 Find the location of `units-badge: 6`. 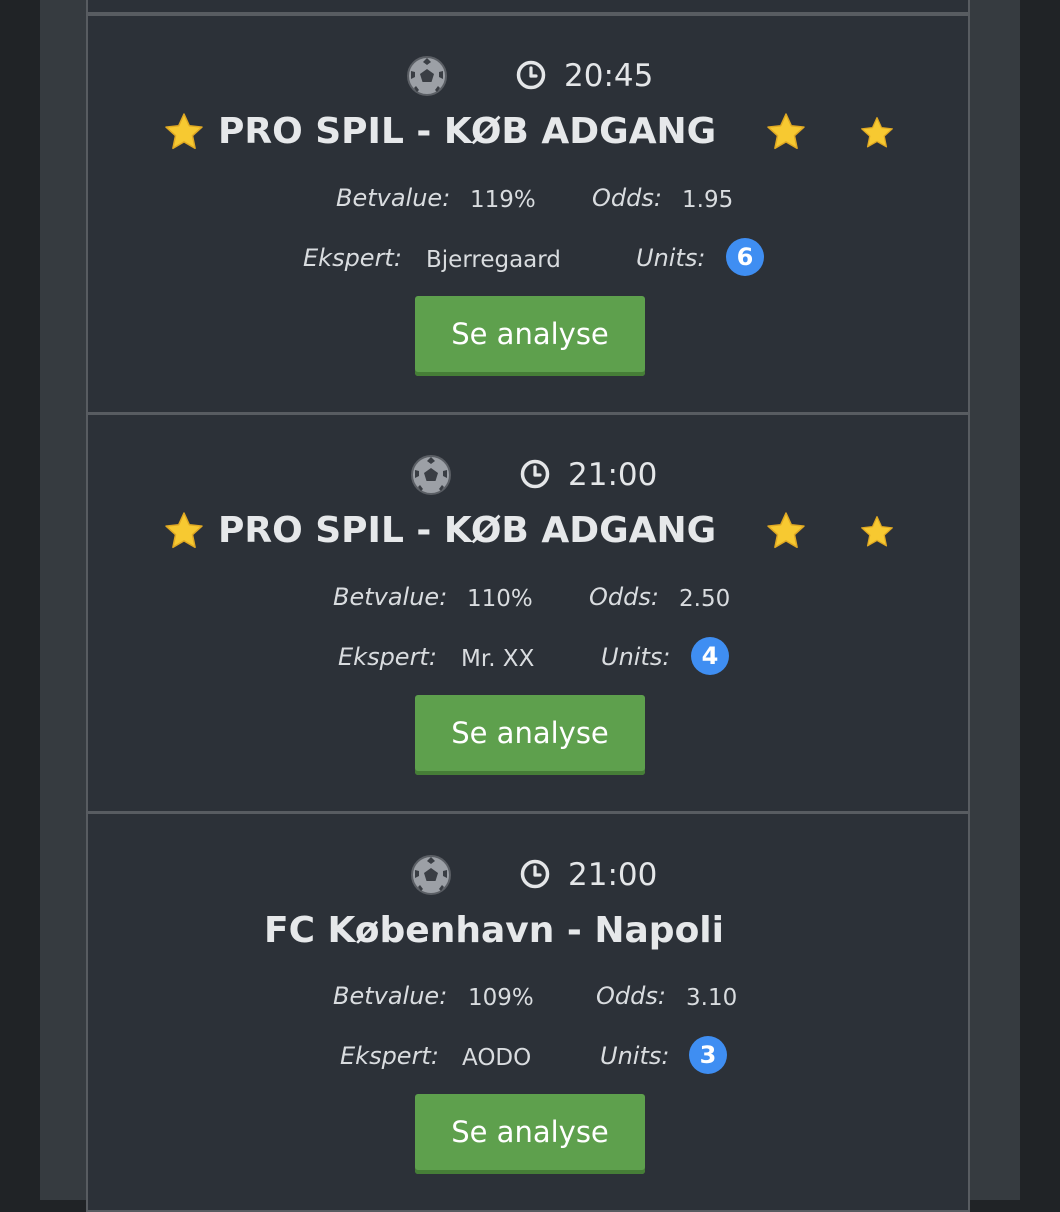

units-badge: 6 is located at coordinates (745, 257).